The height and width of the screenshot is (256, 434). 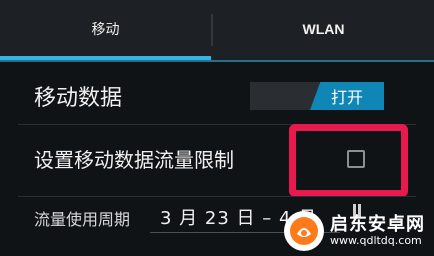 I want to click on watermark-name: 启东安卓网, so click(x=377, y=225).